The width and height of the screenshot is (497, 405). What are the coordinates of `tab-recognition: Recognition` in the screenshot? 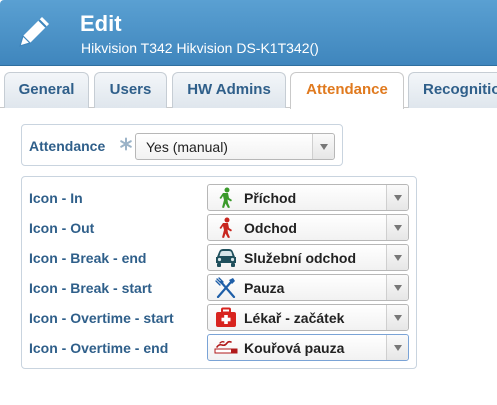 It's located at (452, 90).